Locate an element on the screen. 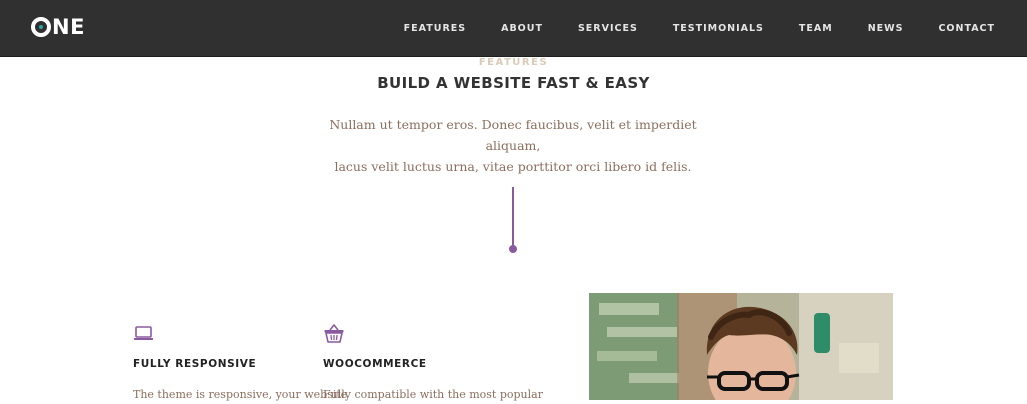 This screenshot has width=1027, height=404. basket-icon is located at coordinates (334, 333).